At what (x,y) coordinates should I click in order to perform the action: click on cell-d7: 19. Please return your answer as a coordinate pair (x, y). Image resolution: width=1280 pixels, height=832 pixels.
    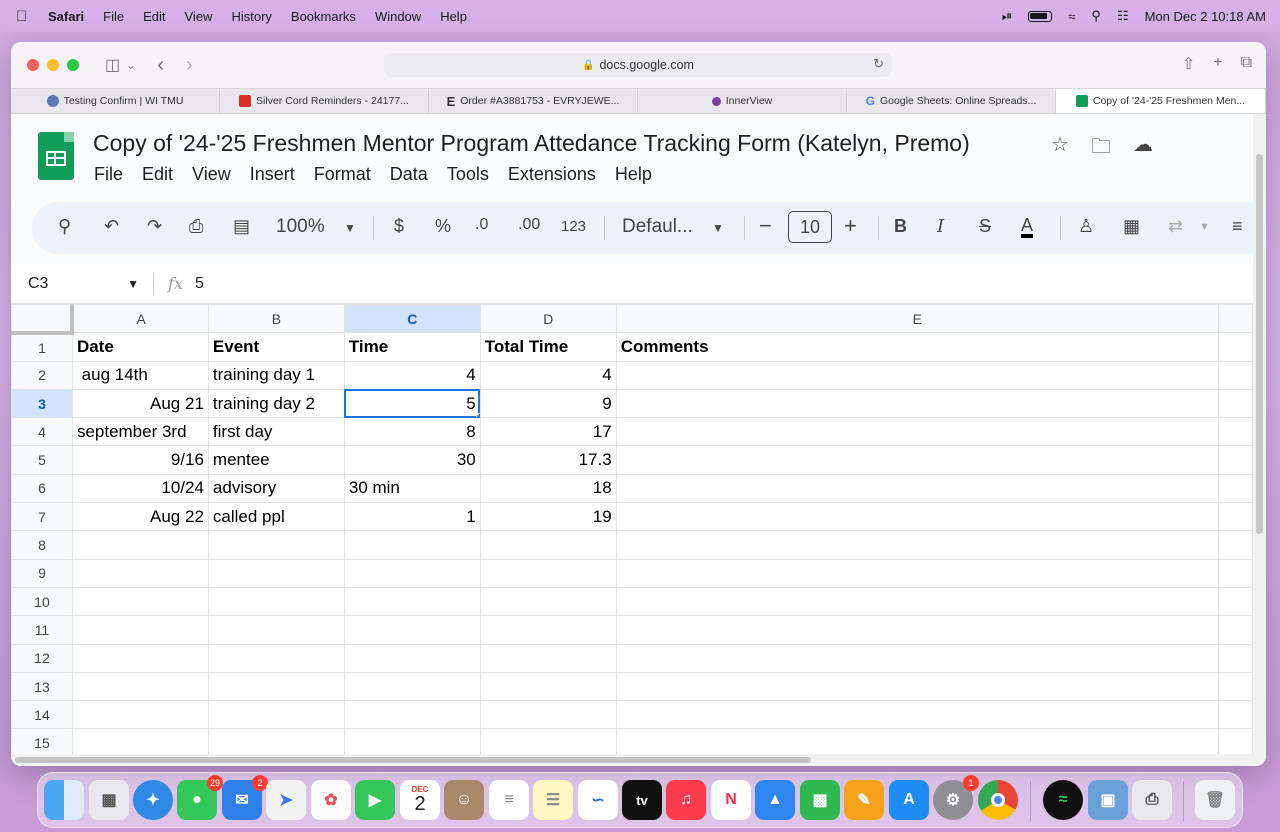
    Looking at the image, I should click on (548, 517).